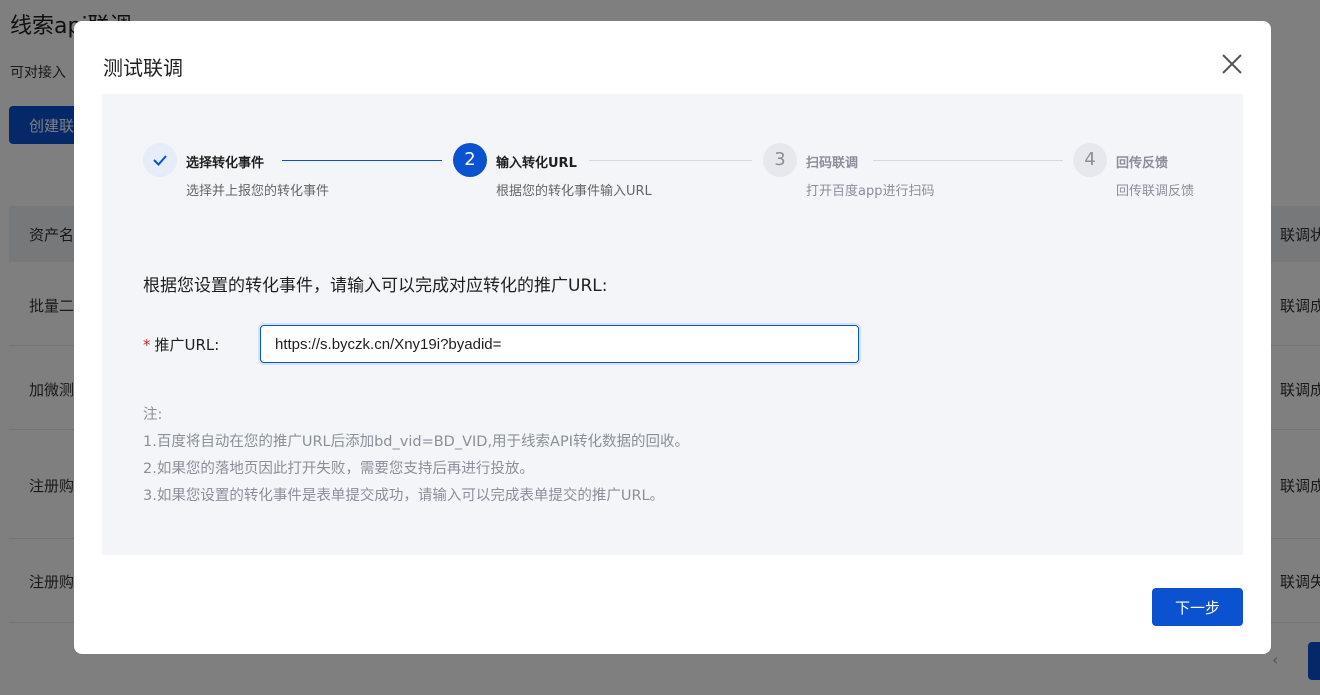  What do you see at coordinates (1155, 191) in the screenshot?
I see `step-4-desc: 回传联调反馈` at bounding box center [1155, 191].